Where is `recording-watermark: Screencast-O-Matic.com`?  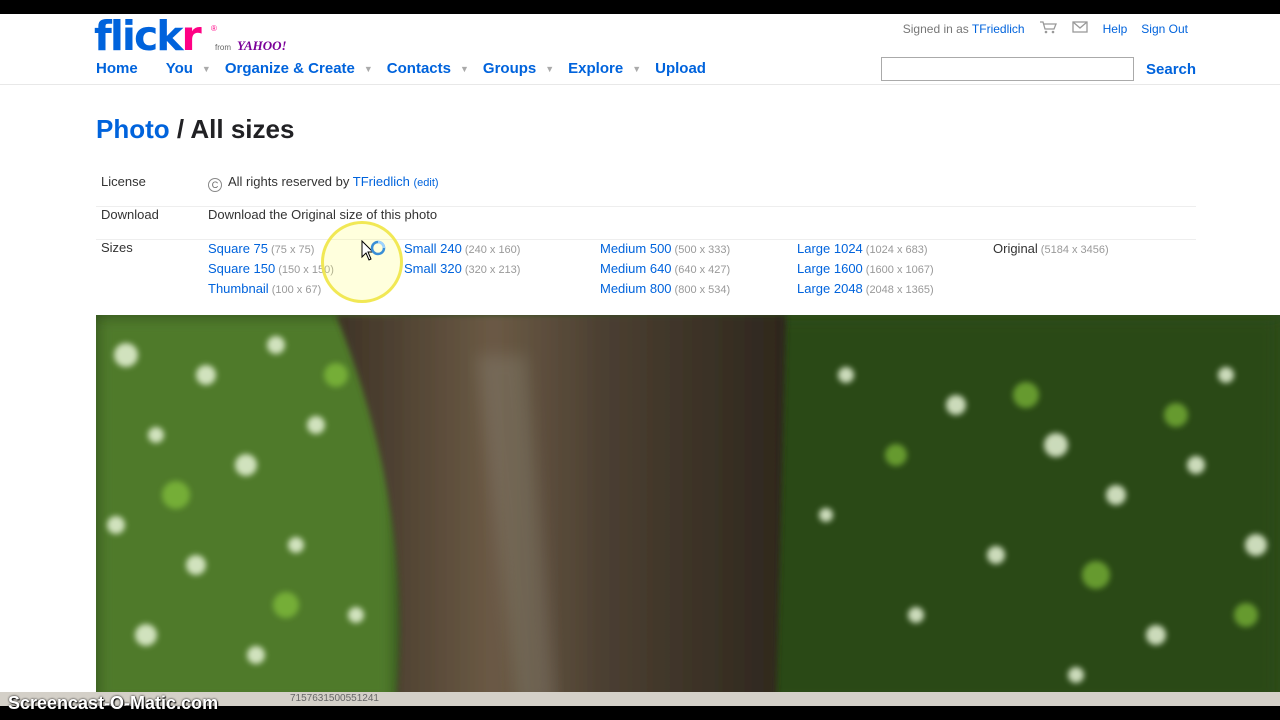 recording-watermark: Screencast-O-Matic.com is located at coordinates (113, 703).